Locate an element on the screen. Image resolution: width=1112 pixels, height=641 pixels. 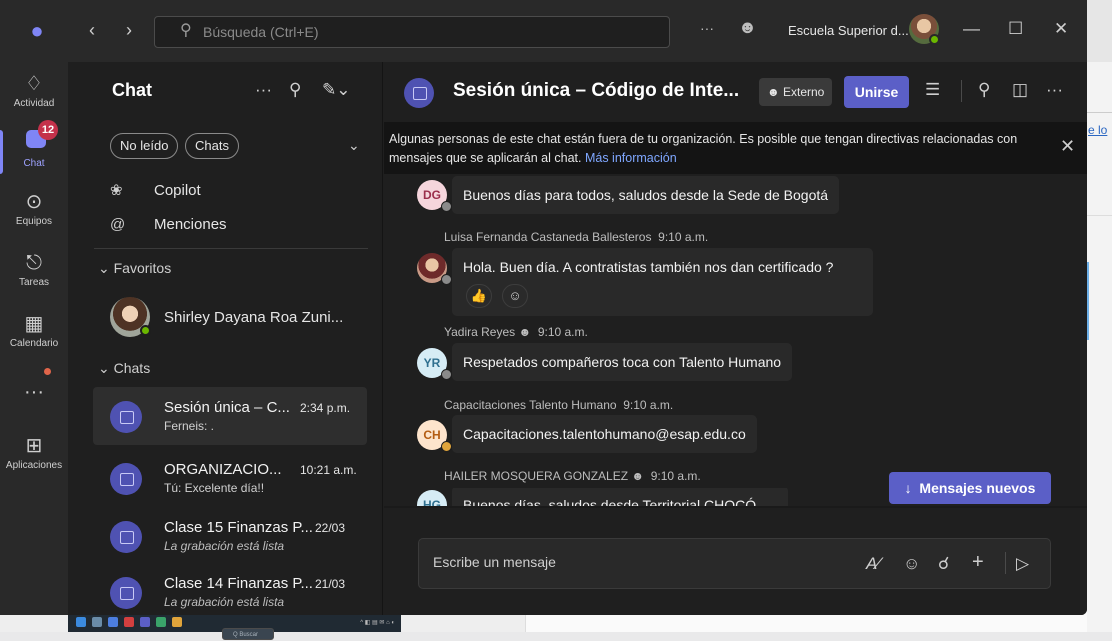
chats-header-label: Chats is located at coordinates (132, 368).